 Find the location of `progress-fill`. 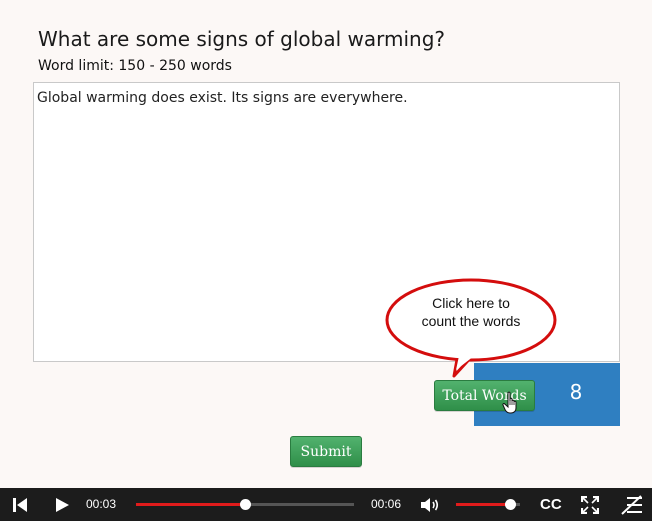

progress-fill is located at coordinates (190, 504).